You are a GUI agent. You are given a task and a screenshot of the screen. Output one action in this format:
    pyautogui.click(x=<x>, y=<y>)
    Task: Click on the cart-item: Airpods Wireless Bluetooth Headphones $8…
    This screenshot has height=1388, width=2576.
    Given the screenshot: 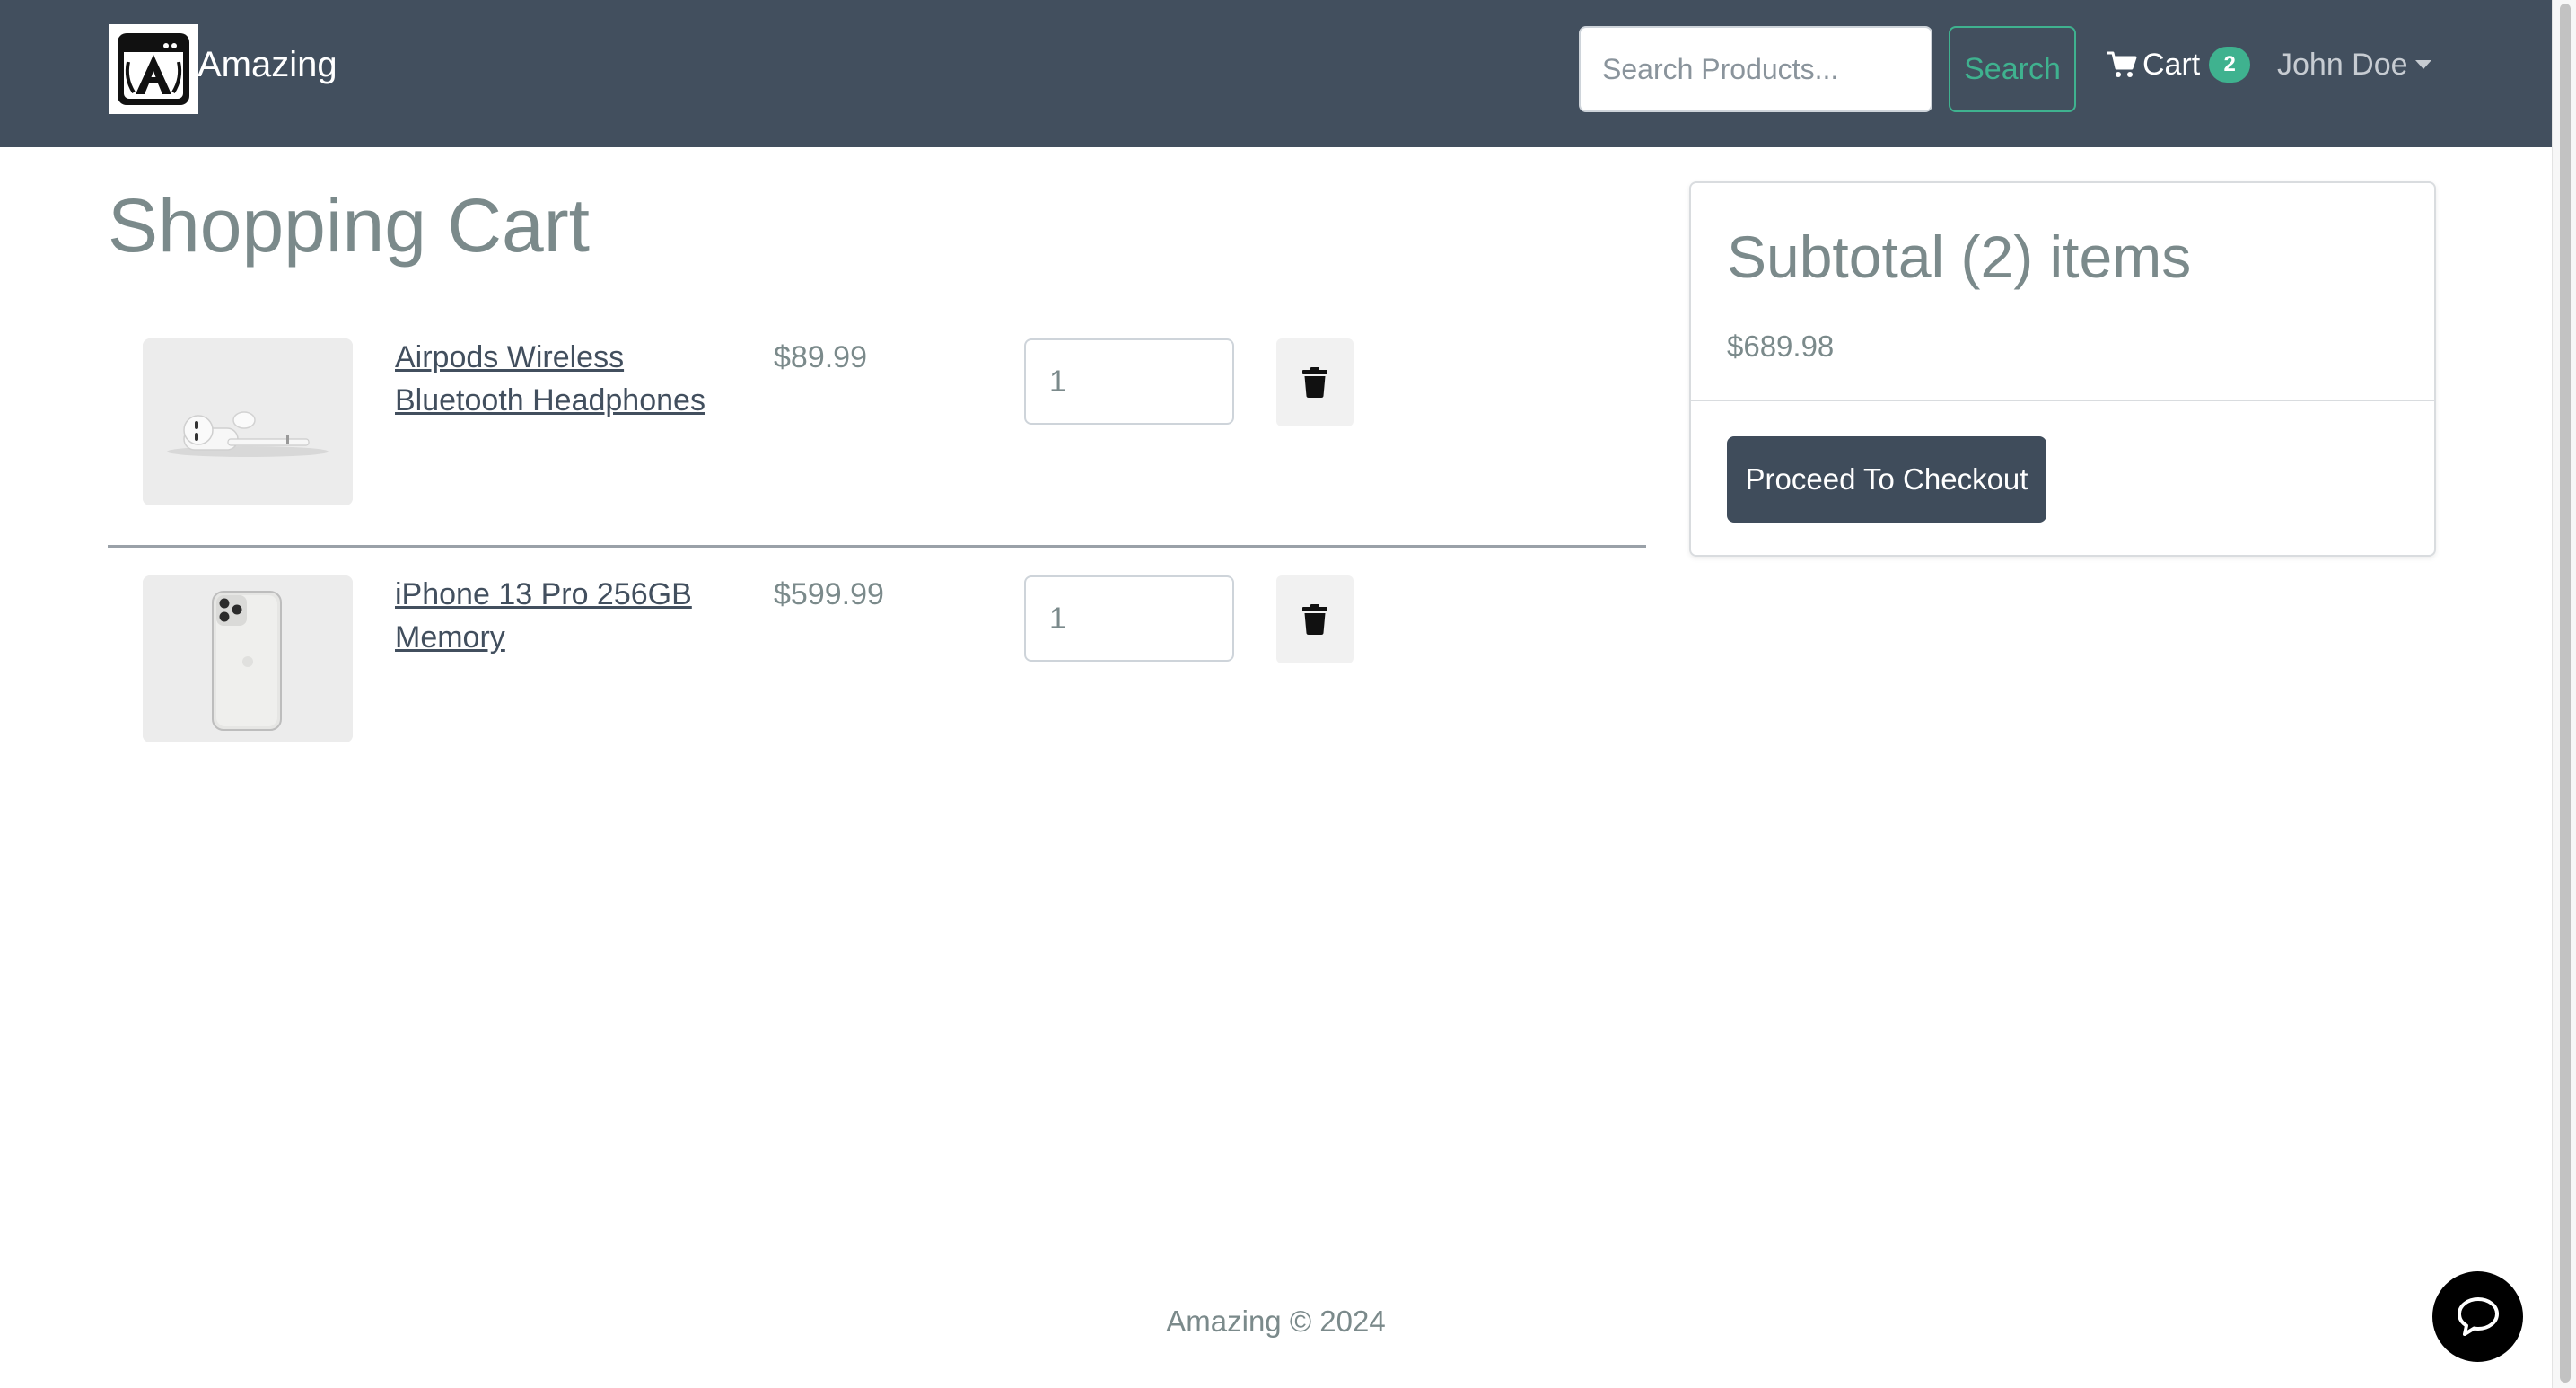 What is the action you would take?
    pyautogui.click(x=877, y=436)
    